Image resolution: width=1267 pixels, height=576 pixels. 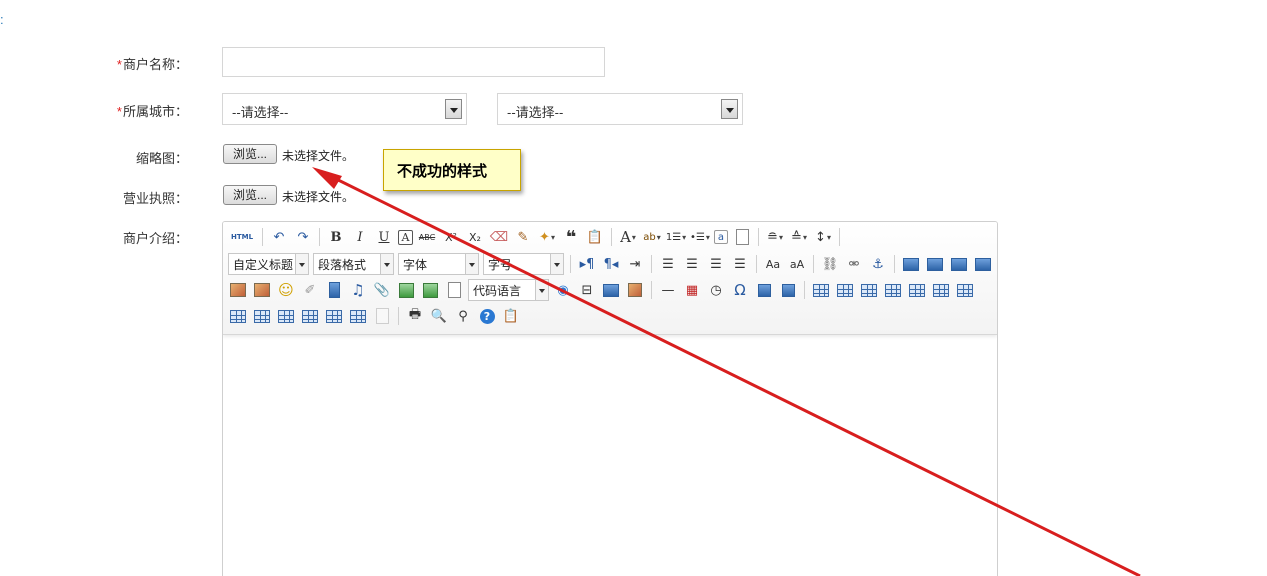 What do you see at coordinates (628, 237) in the screenshot?
I see `font-color-button: A` at bounding box center [628, 237].